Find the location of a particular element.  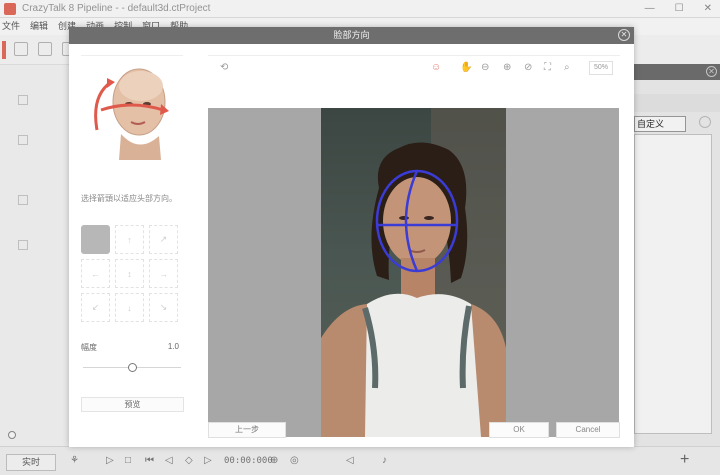

head-orientation-illustration is located at coordinates (132, 107).